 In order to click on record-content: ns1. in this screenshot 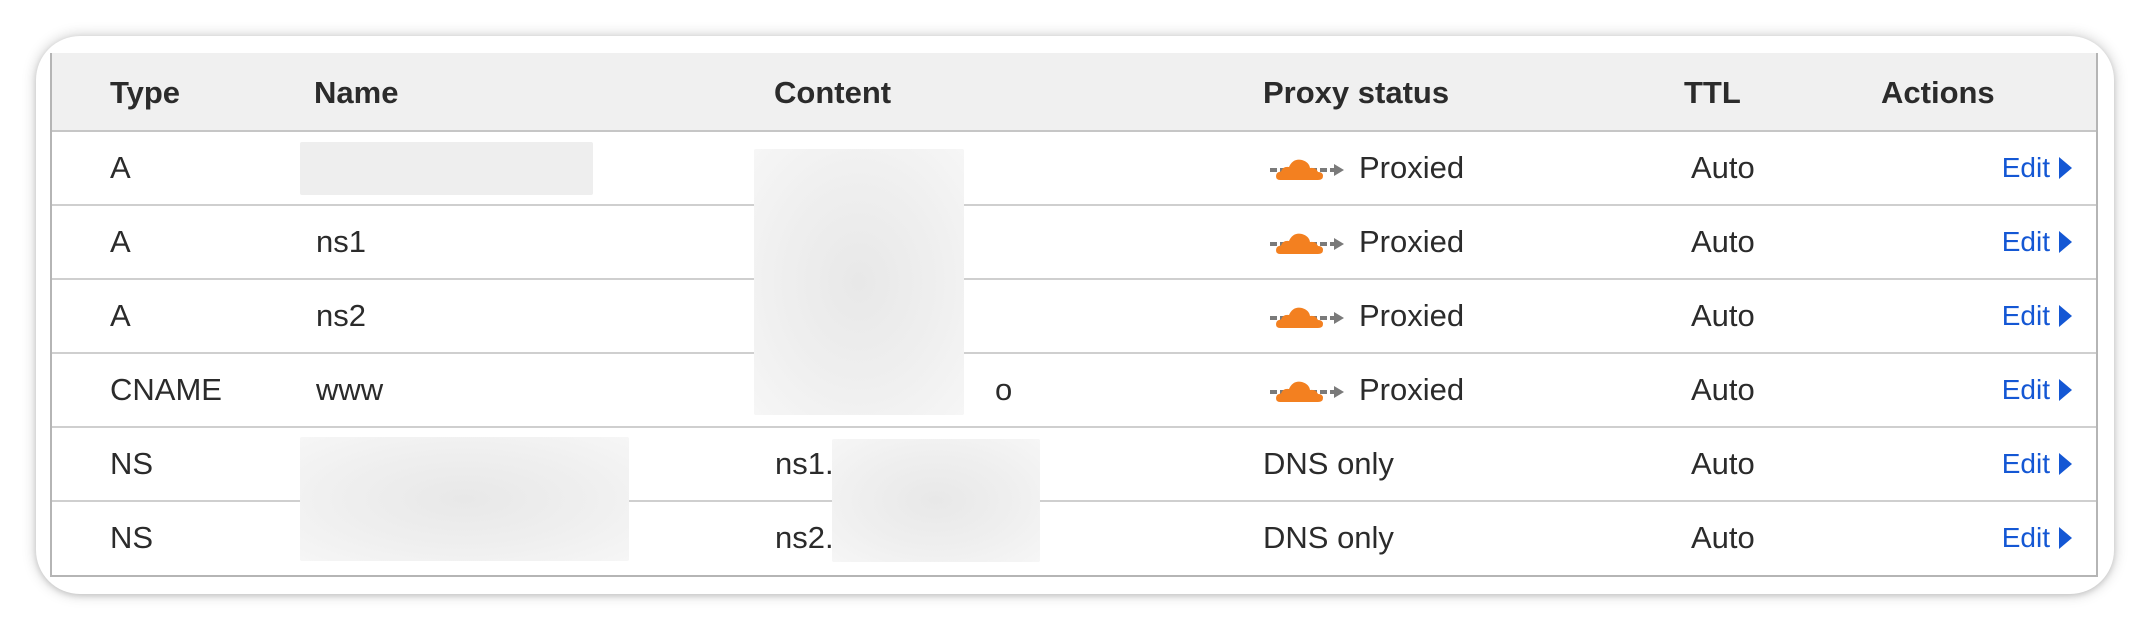, I will do `click(804, 463)`.